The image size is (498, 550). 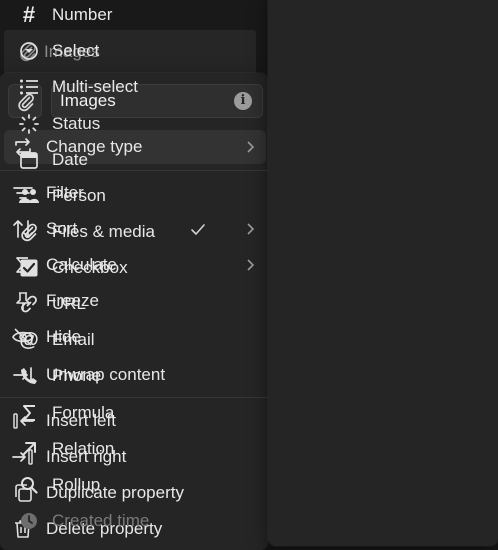 I want to click on type-item-phone: Phone, so click(x=115, y=376).